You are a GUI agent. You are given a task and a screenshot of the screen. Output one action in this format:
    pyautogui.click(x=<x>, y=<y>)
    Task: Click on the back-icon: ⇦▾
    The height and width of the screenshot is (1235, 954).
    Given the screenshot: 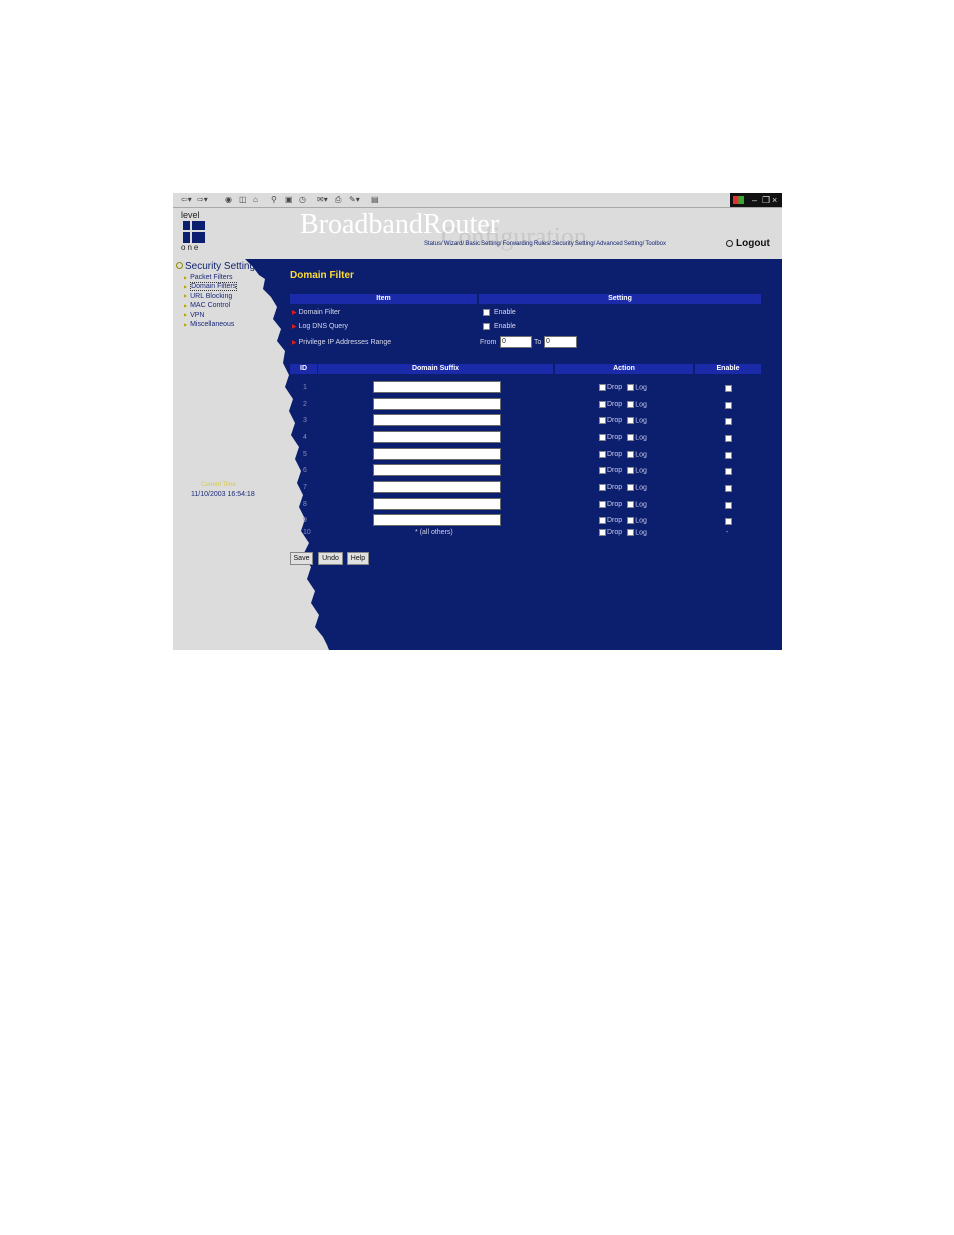 What is the action you would take?
    pyautogui.click(x=186, y=200)
    